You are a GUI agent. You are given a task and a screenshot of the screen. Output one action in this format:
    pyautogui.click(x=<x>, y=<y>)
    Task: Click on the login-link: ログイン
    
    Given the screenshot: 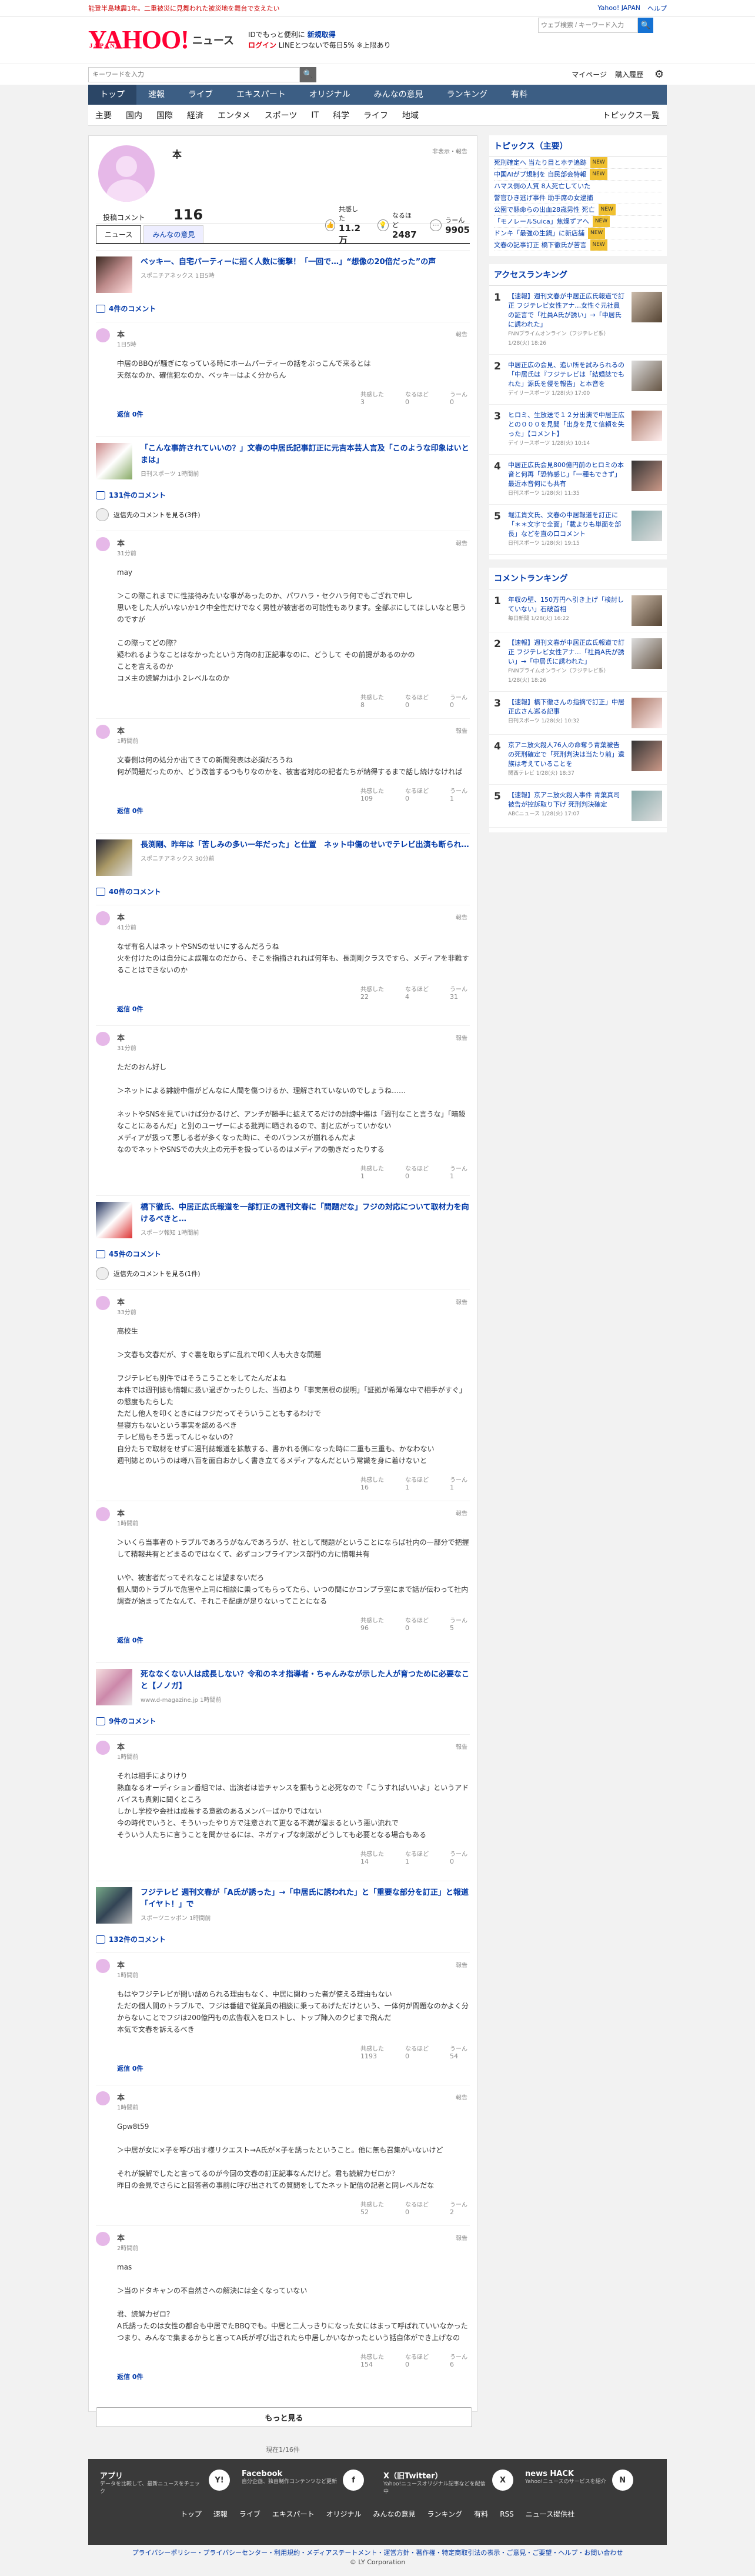 What is the action you would take?
    pyautogui.click(x=262, y=45)
    